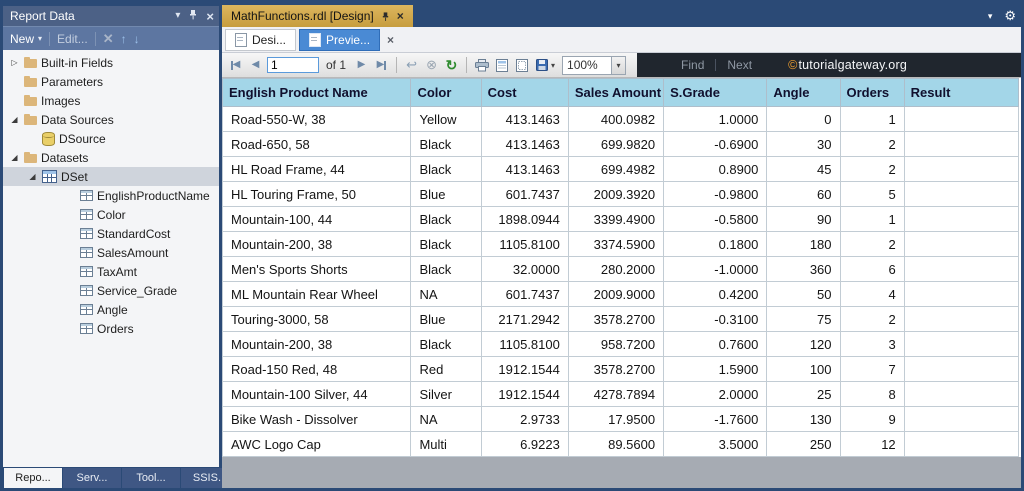 This screenshot has width=1024, height=491. I want to click on move-up-button: ↑, so click(124, 39).